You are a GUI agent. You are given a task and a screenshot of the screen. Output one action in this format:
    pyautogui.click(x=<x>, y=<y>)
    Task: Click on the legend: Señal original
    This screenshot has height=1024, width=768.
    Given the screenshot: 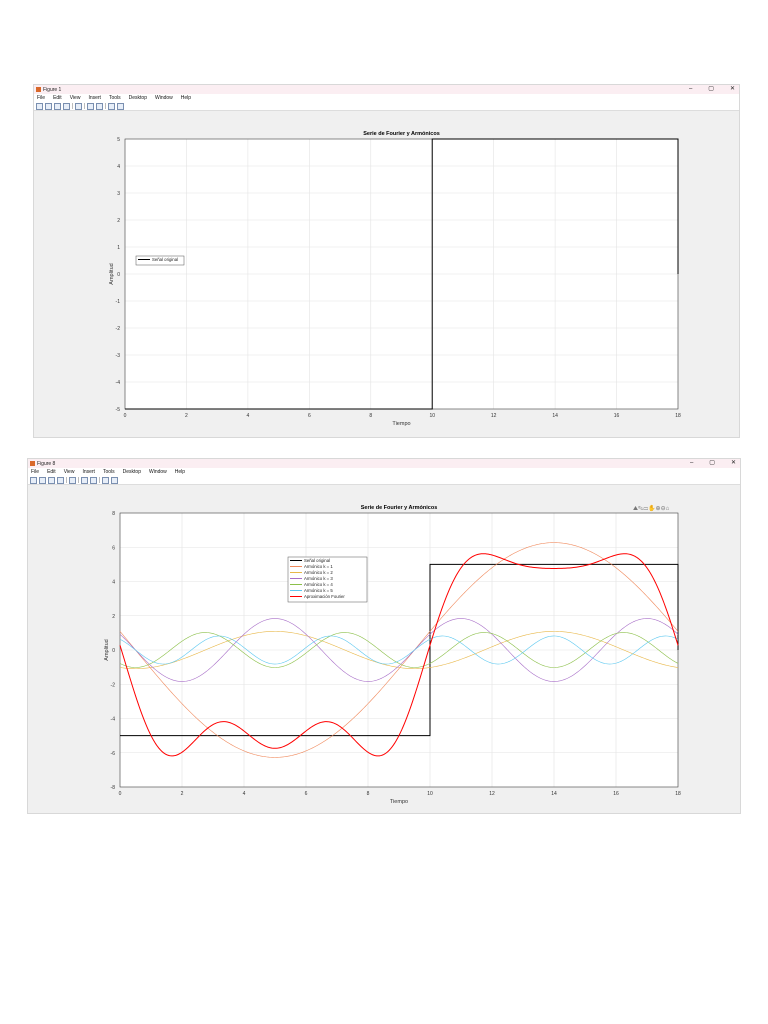 What is the action you would take?
    pyautogui.click(x=160, y=260)
    